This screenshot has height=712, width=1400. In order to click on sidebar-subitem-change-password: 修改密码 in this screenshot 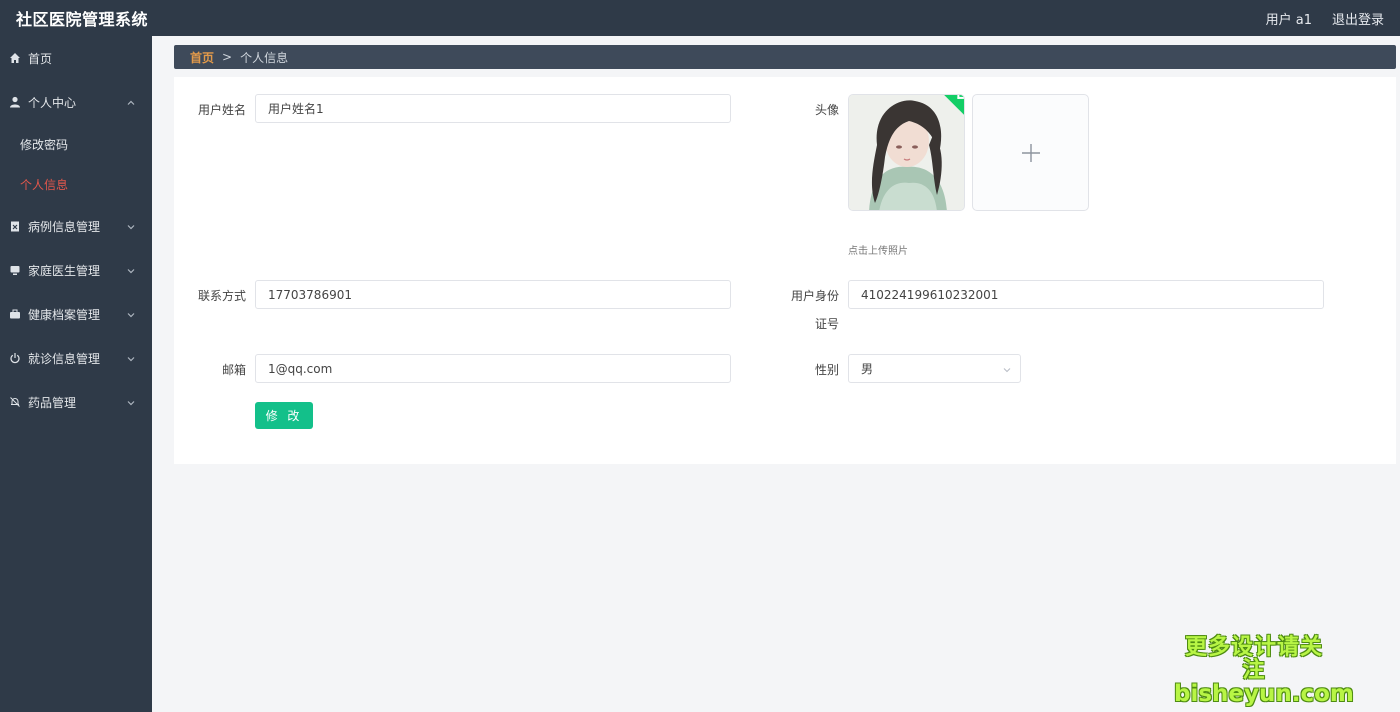, I will do `click(76, 144)`.